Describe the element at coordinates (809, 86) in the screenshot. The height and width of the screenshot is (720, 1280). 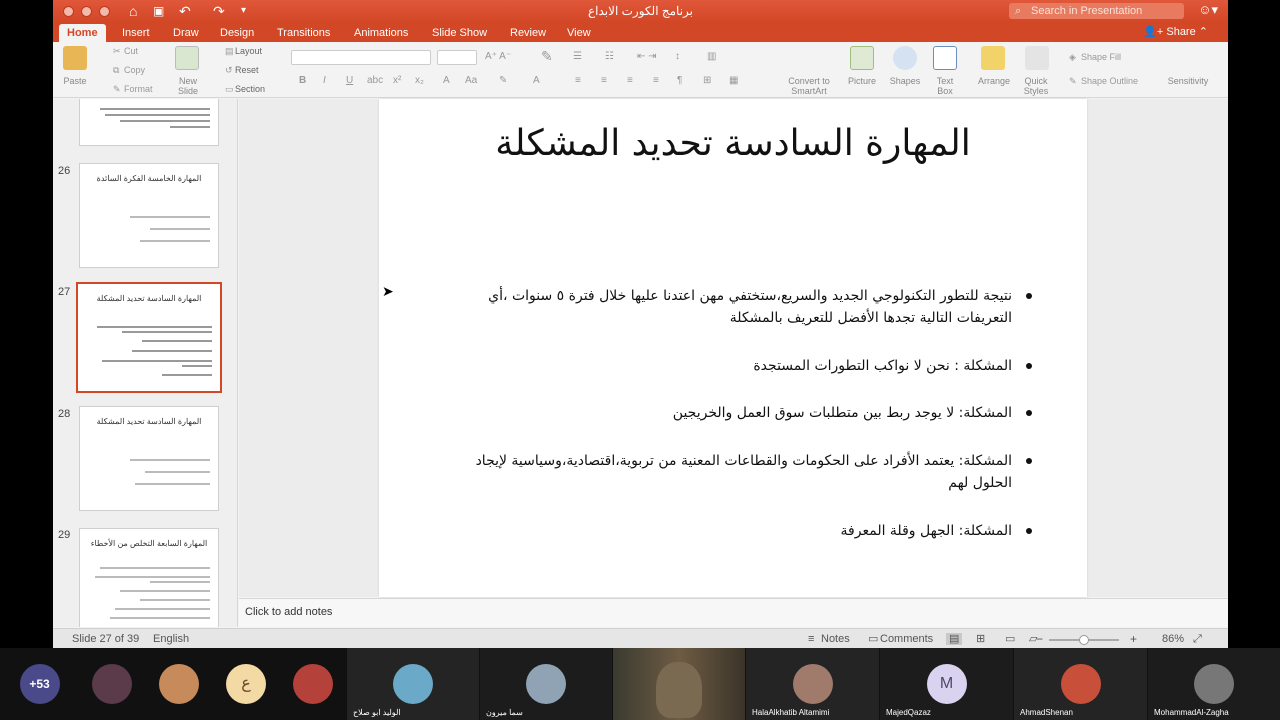
I see `convert-smartart-label: Convert to SmartArt` at that location.